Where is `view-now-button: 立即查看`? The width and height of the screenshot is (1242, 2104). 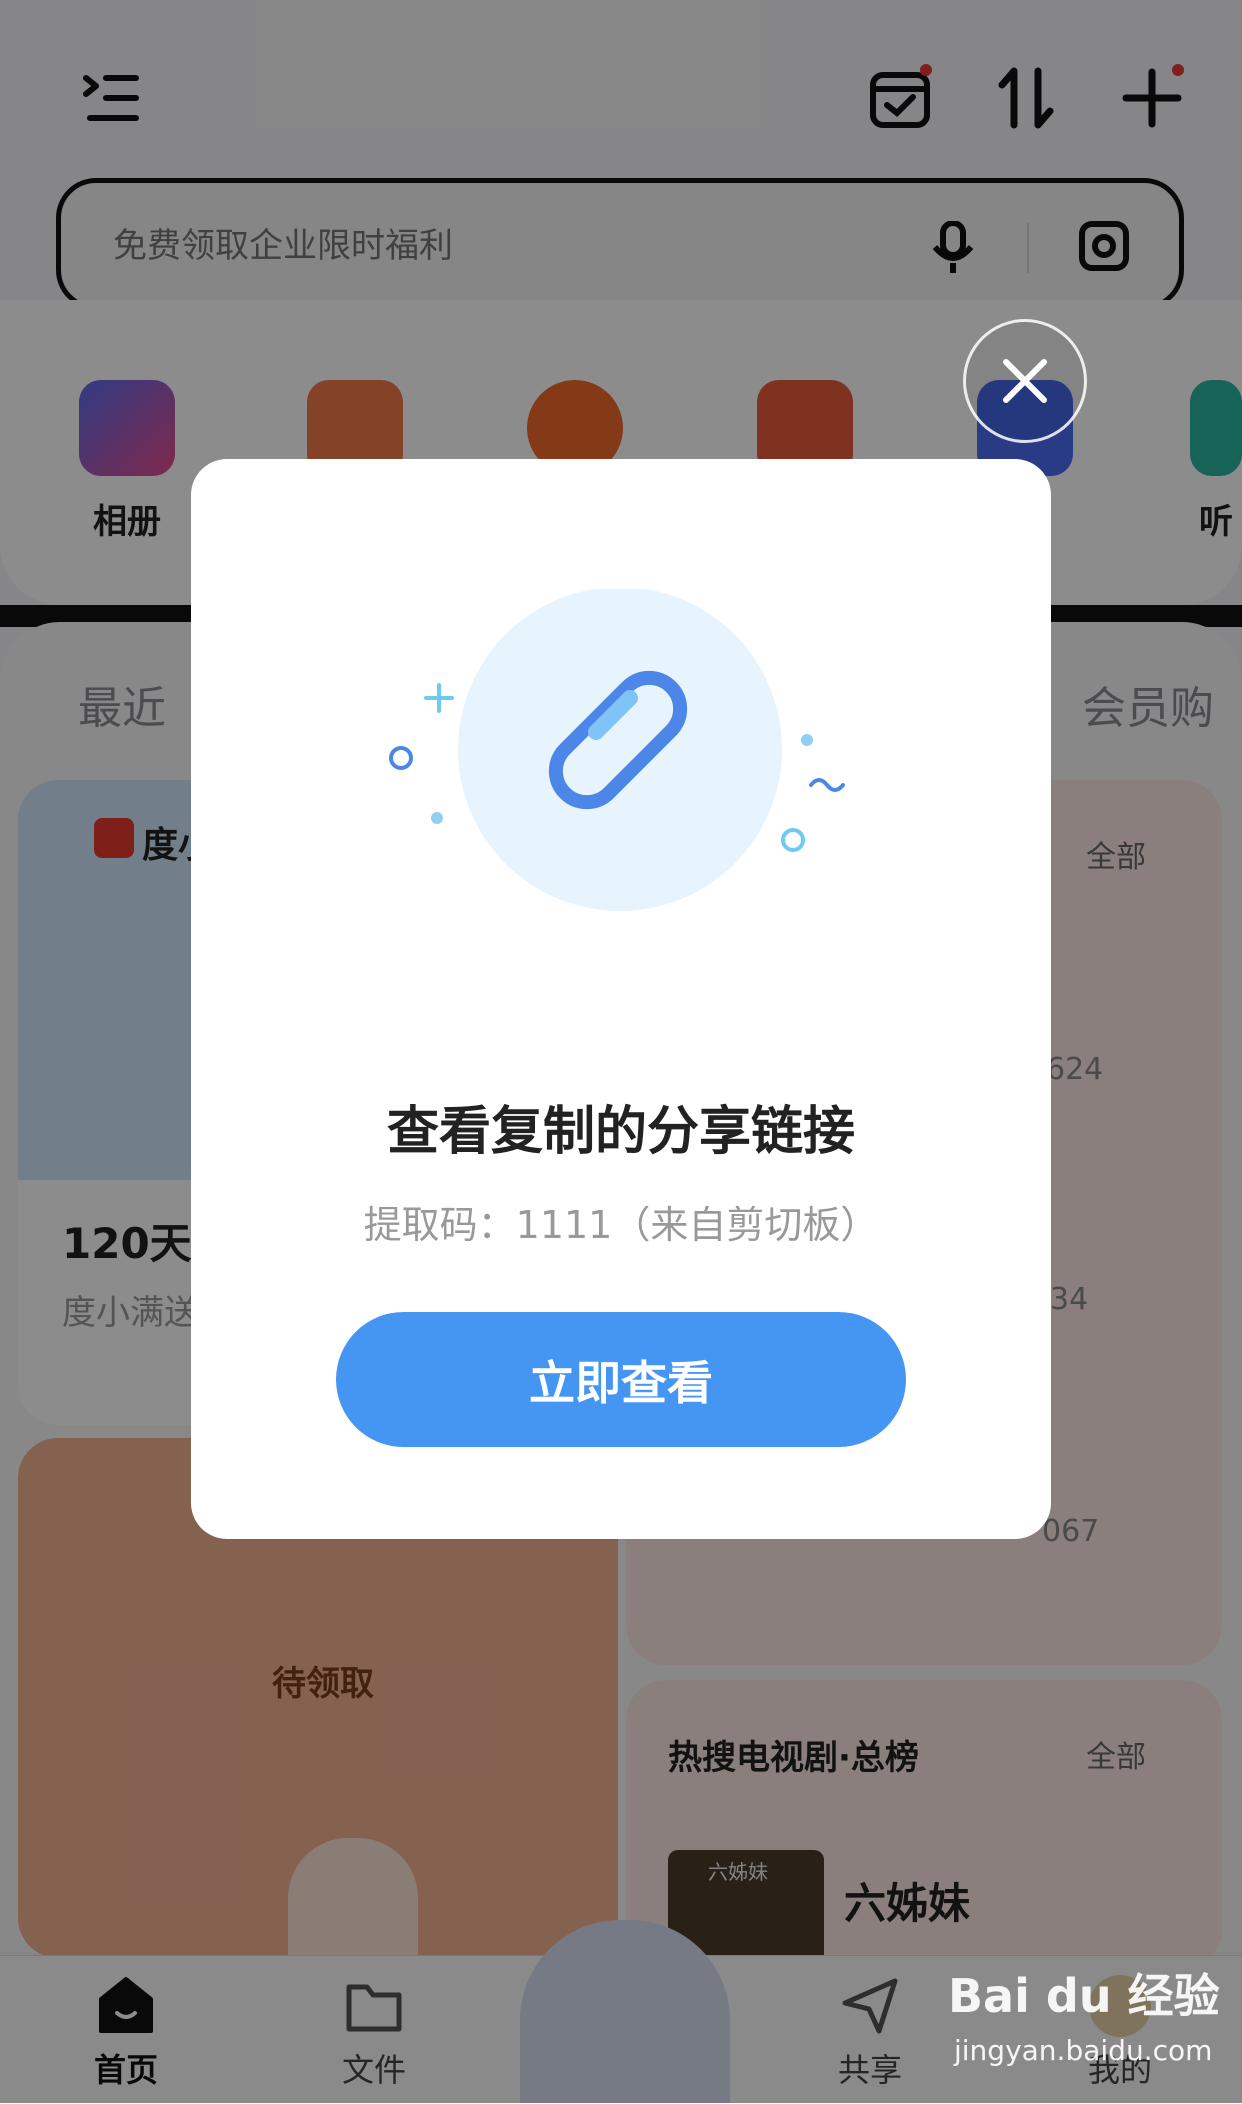
view-now-button: 立即查看 is located at coordinates (621, 1379).